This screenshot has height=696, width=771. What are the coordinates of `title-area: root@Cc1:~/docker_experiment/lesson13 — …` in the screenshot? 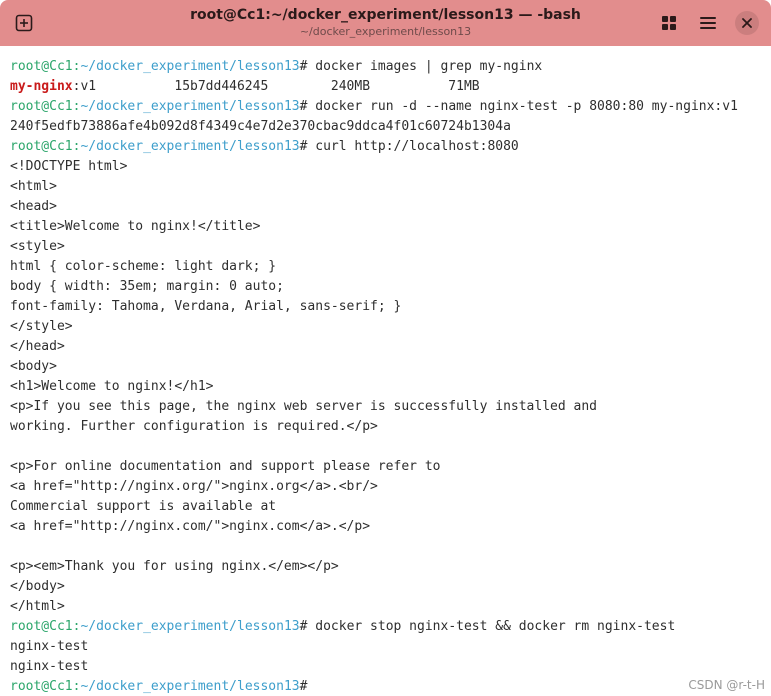 It's located at (385, 22).